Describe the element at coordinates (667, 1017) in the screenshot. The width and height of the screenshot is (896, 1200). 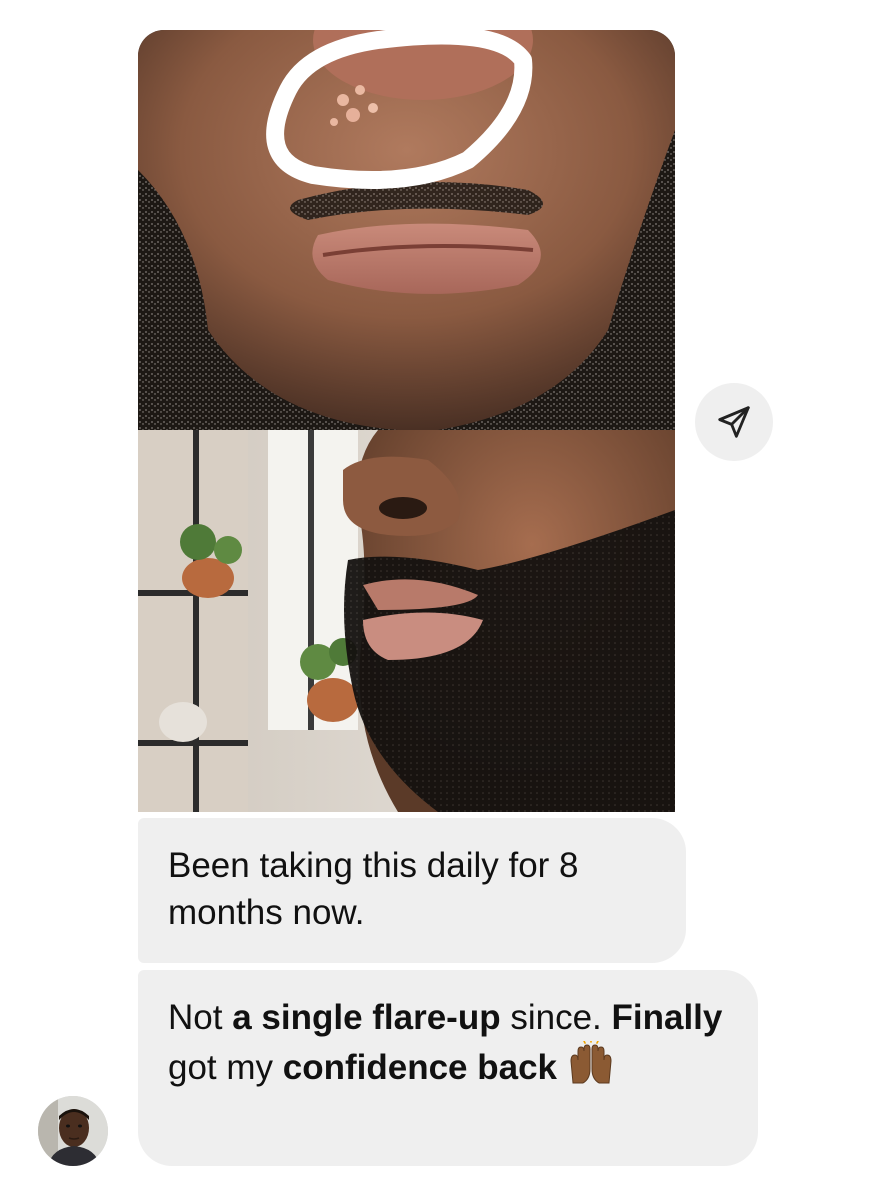
I see `bold-text-segment: Finally` at that location.